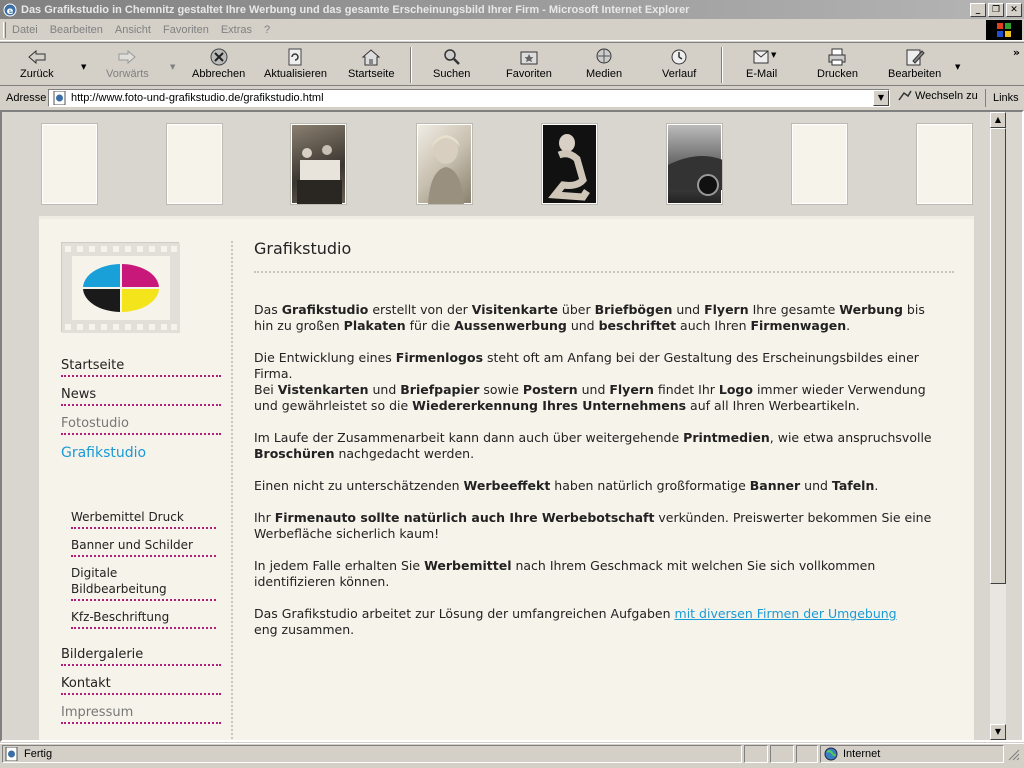  I want to click on mail-icon, so click(762, 57).